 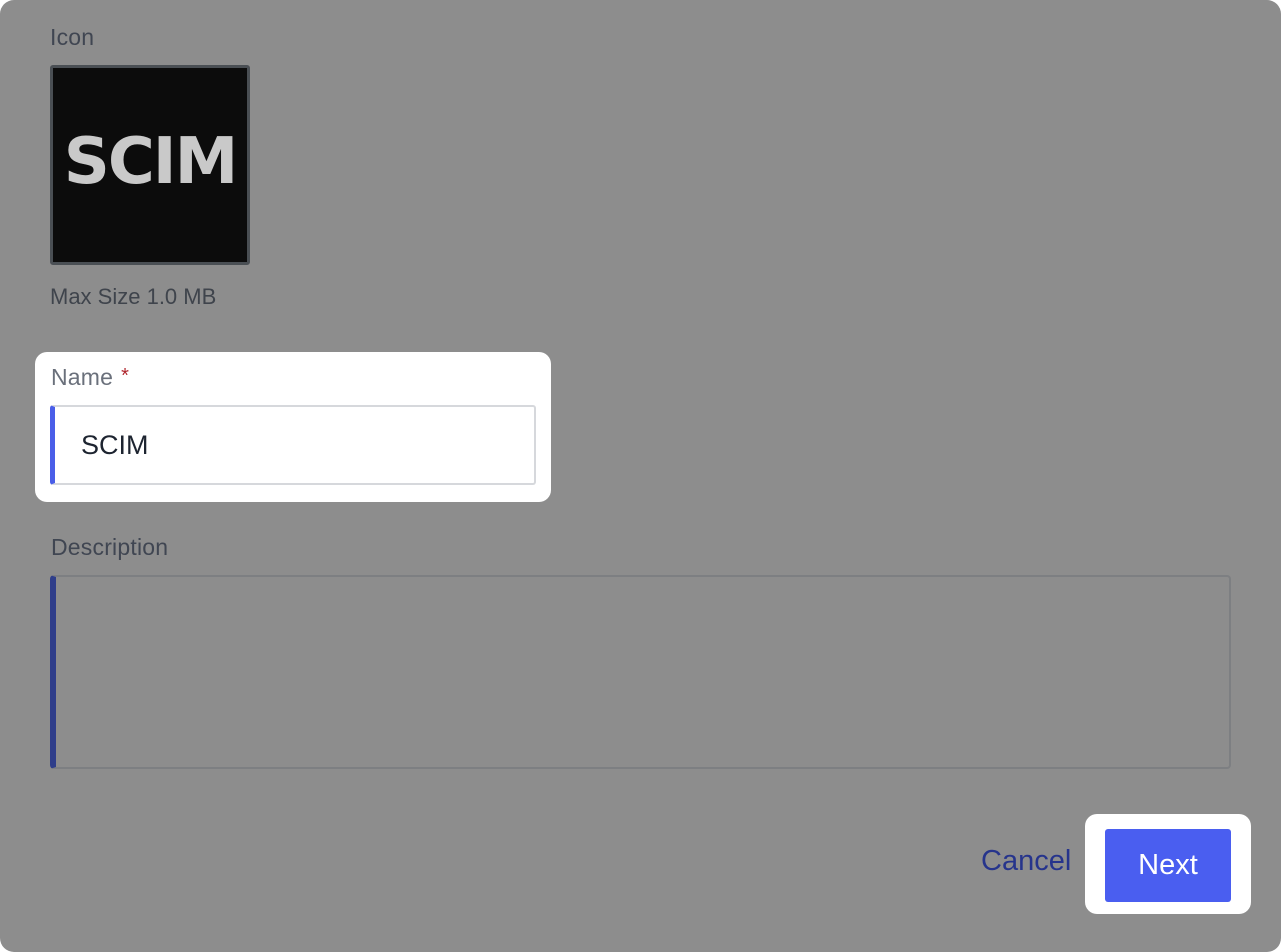 I want to click on name-input, so click(x=293, y=445).